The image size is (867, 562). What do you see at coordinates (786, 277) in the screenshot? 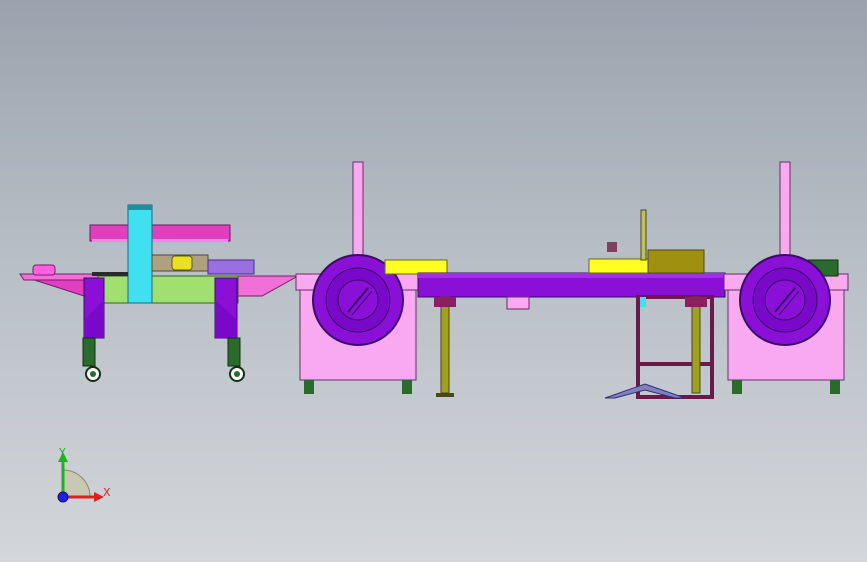
I see `strapping-machine-right` at bounding box center [786, 277].